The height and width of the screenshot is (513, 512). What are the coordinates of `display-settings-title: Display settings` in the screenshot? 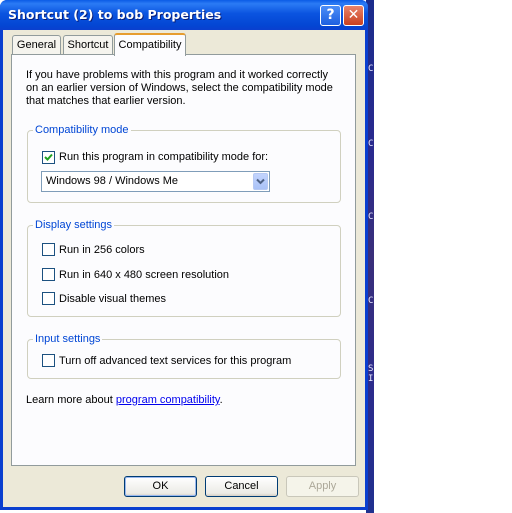 It's located at (74, 225).